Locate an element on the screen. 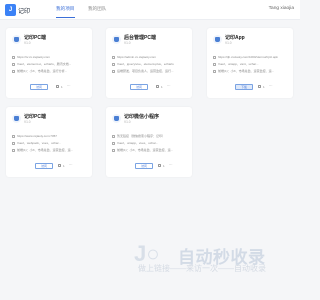 Image resolution: width=320 pixels, height=300 pixels. site-logo-icon: J is located at coordinates (10, 10).